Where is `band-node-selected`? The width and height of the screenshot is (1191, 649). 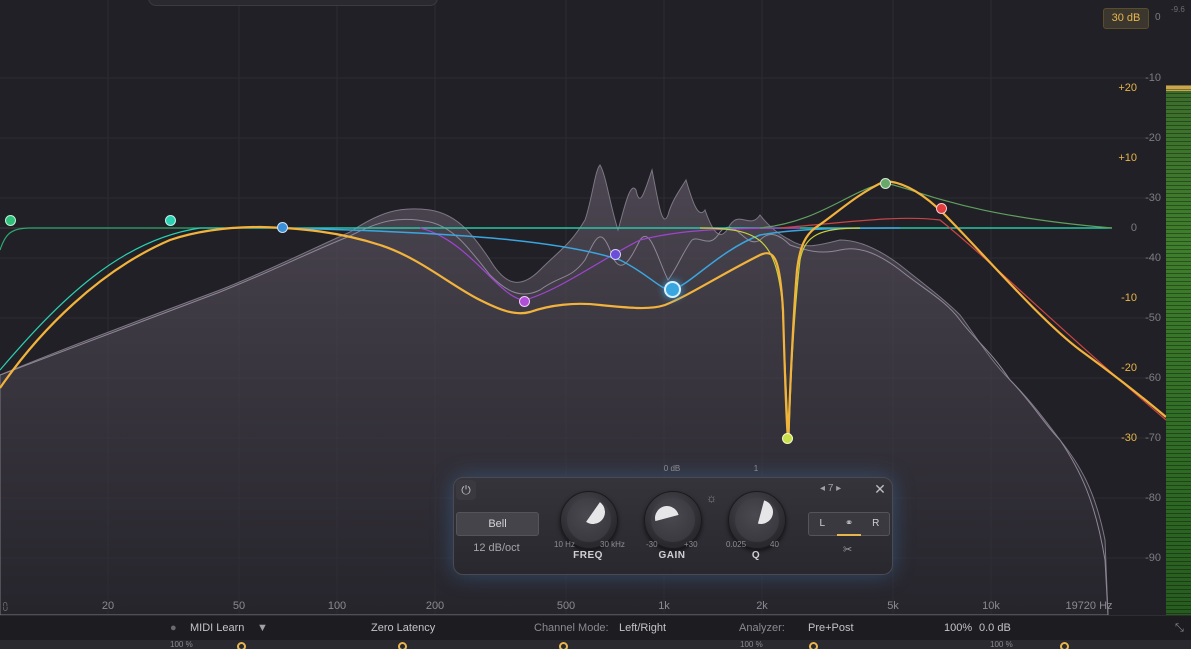
band-node-selected is located at coordinates (672, 289).